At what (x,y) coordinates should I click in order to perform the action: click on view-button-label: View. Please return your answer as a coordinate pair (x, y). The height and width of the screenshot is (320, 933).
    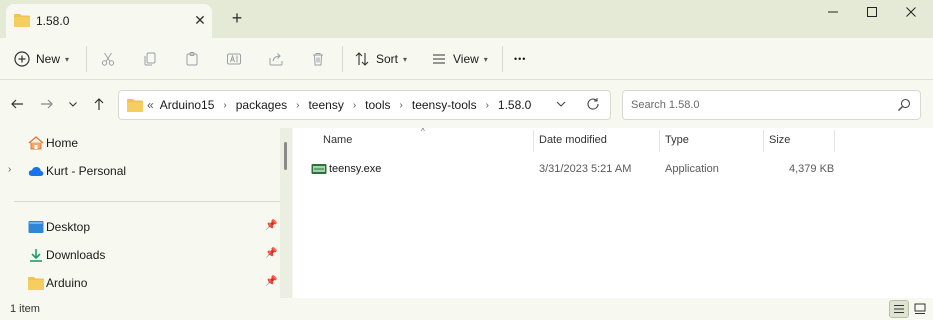
    Looking at the image, I should click on (466, 59).